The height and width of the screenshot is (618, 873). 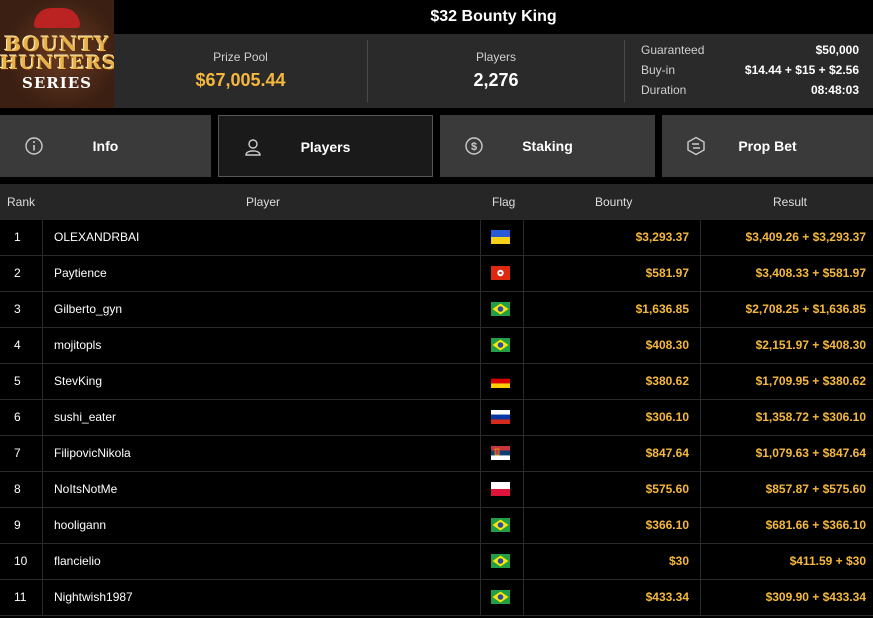 What do you see at coordinates (240, 57) in the screenshot?
I see `prize-pool-label: Prize Pool` at bounding box center [240, 57].